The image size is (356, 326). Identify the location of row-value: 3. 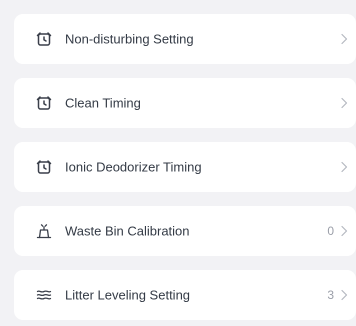
(330, 295).